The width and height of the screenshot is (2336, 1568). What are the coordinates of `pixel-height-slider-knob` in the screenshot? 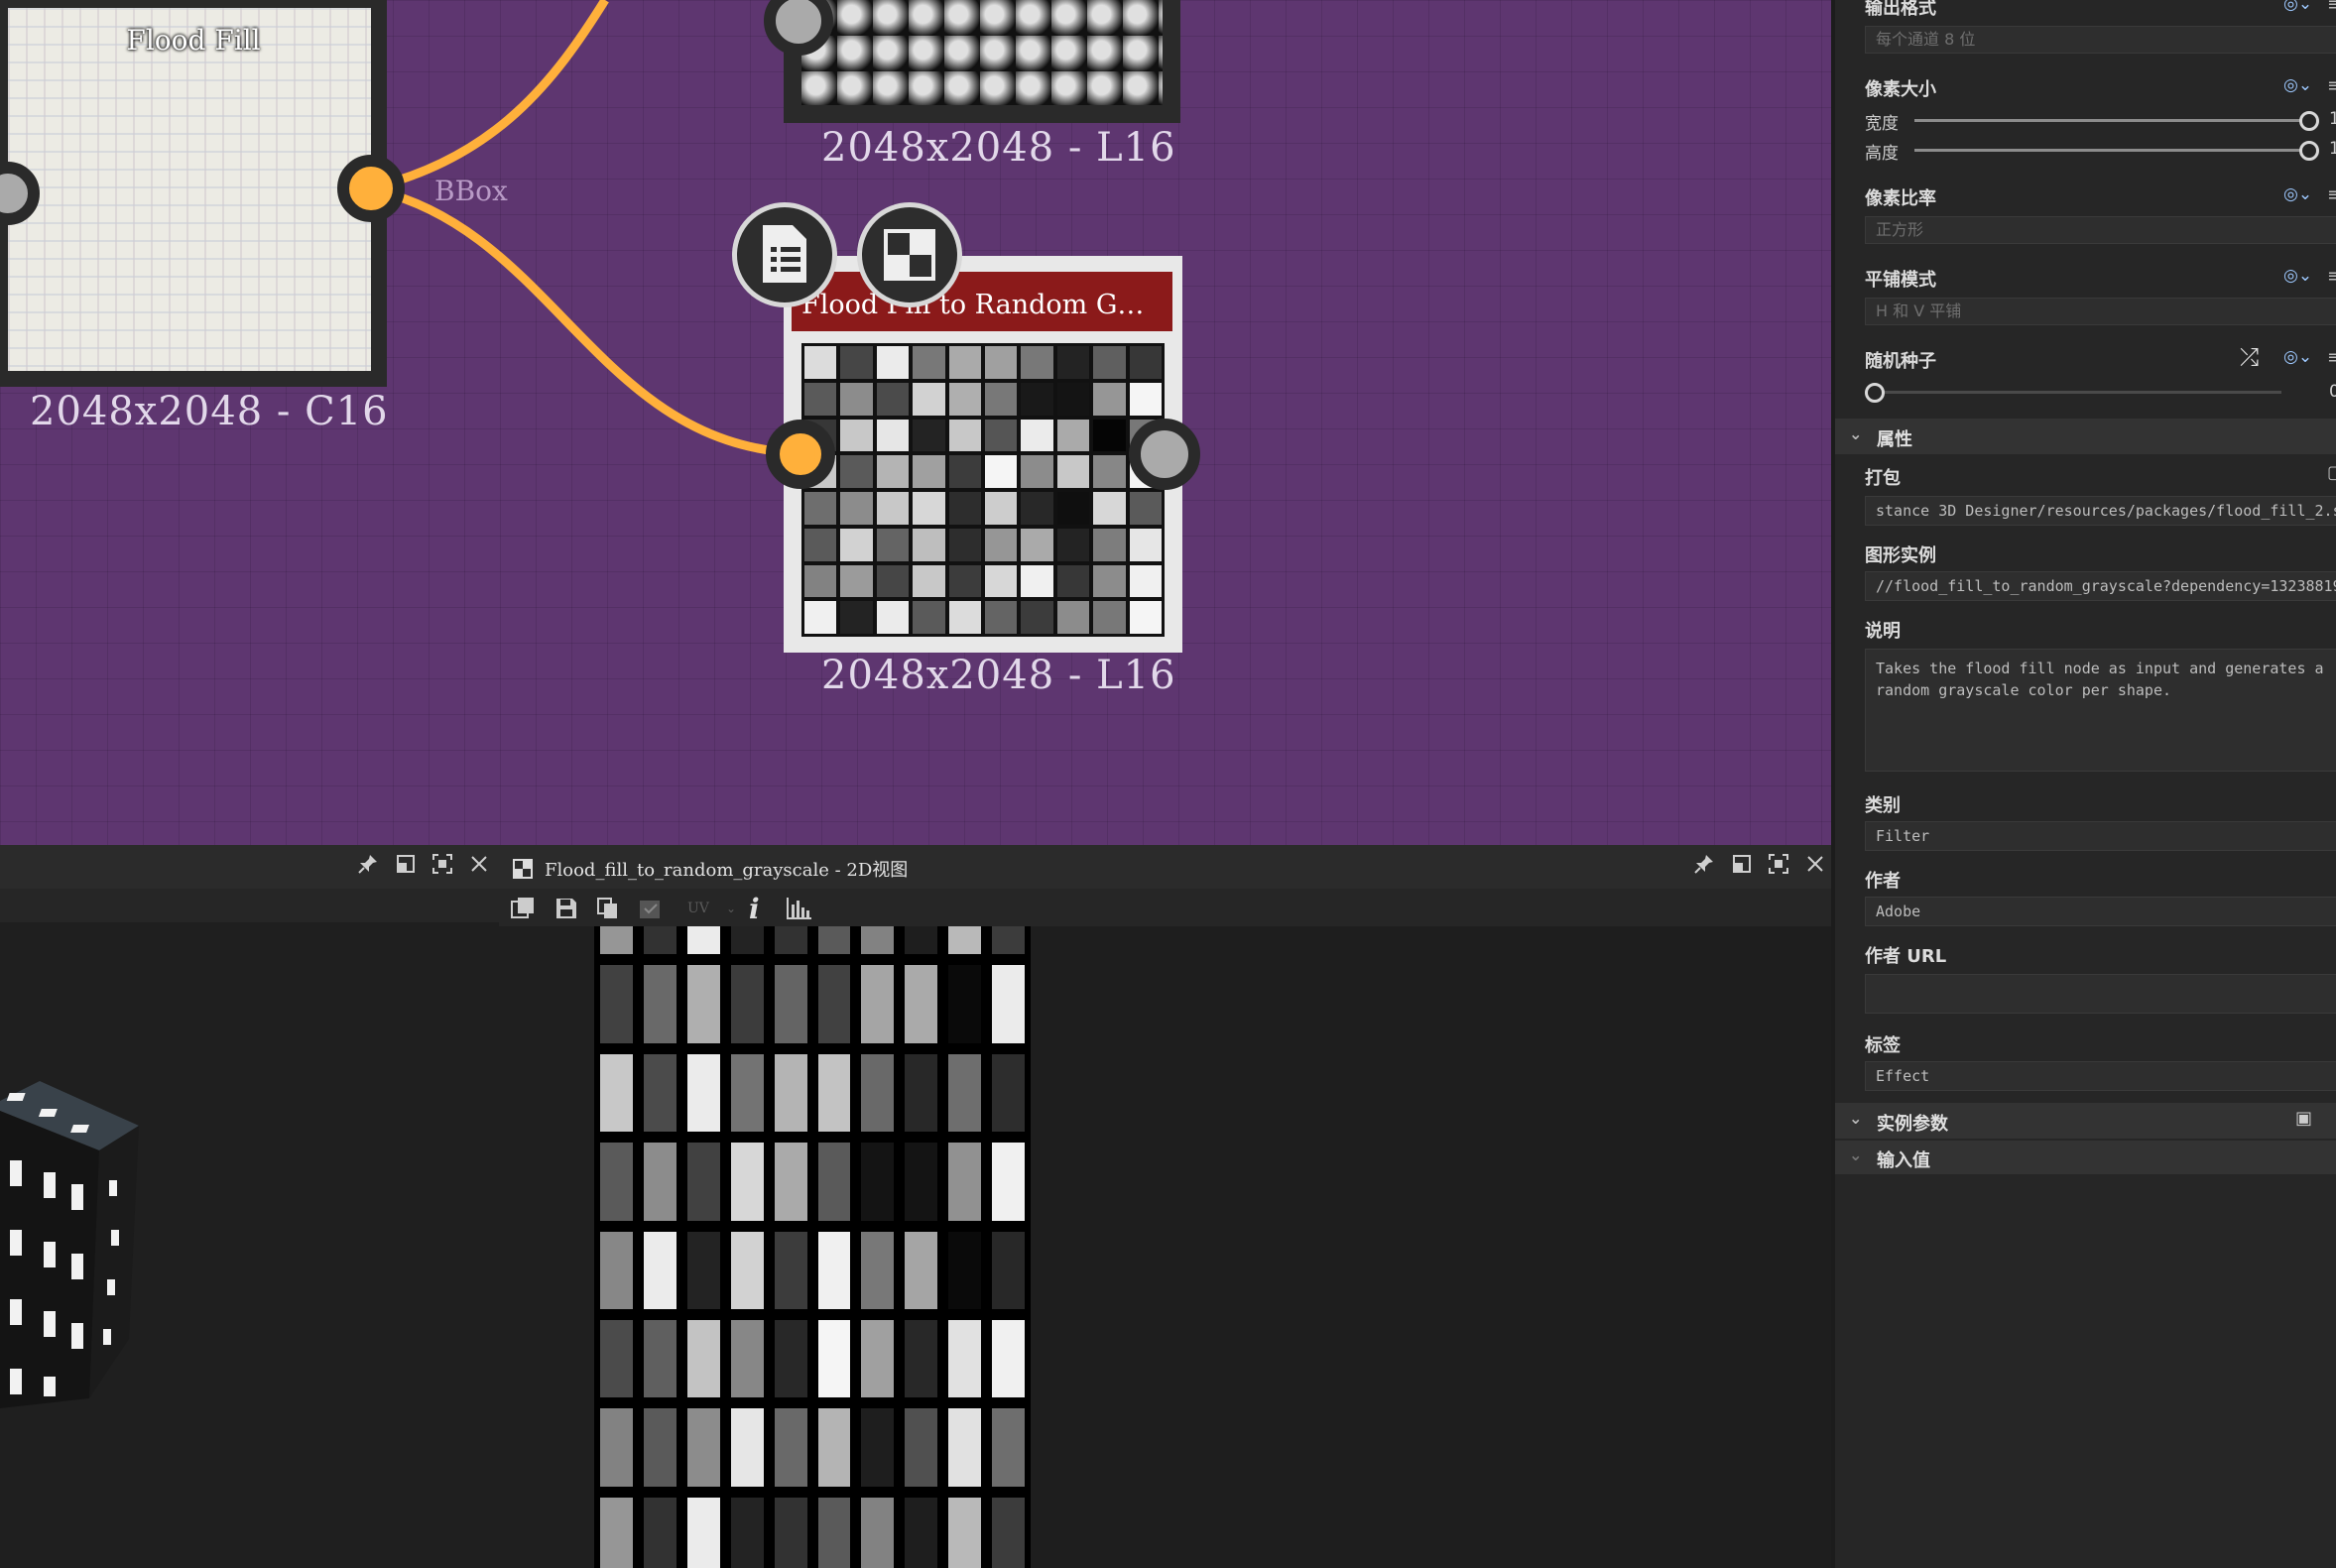 It's located at (2309, 151).